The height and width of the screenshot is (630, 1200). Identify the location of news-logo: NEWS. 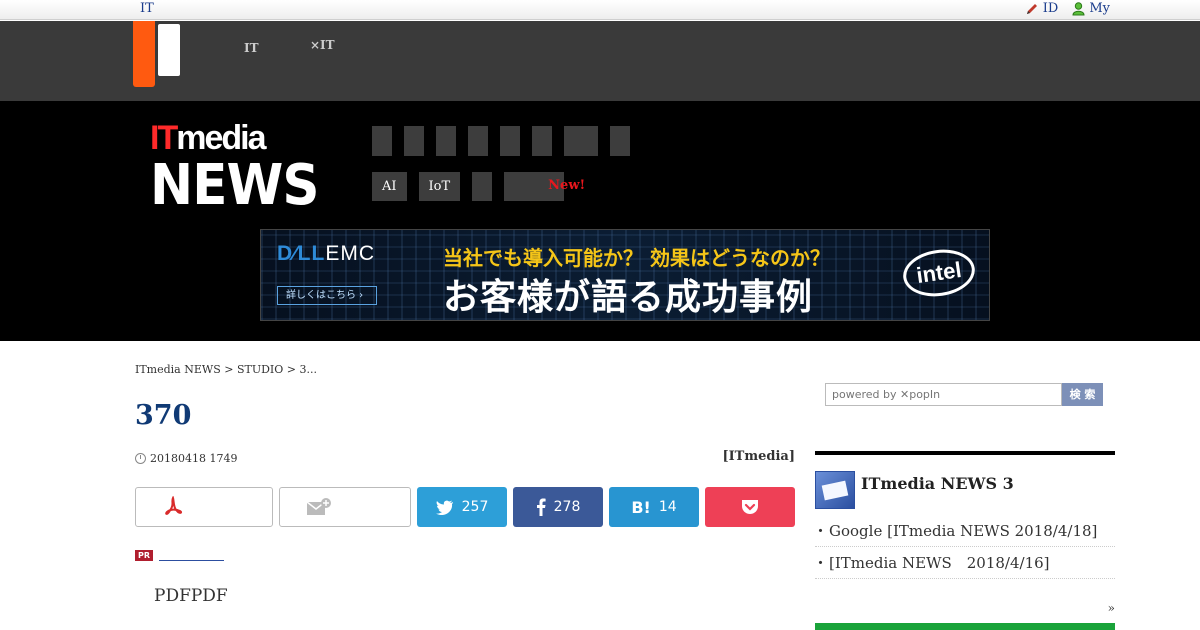
(234, 185).